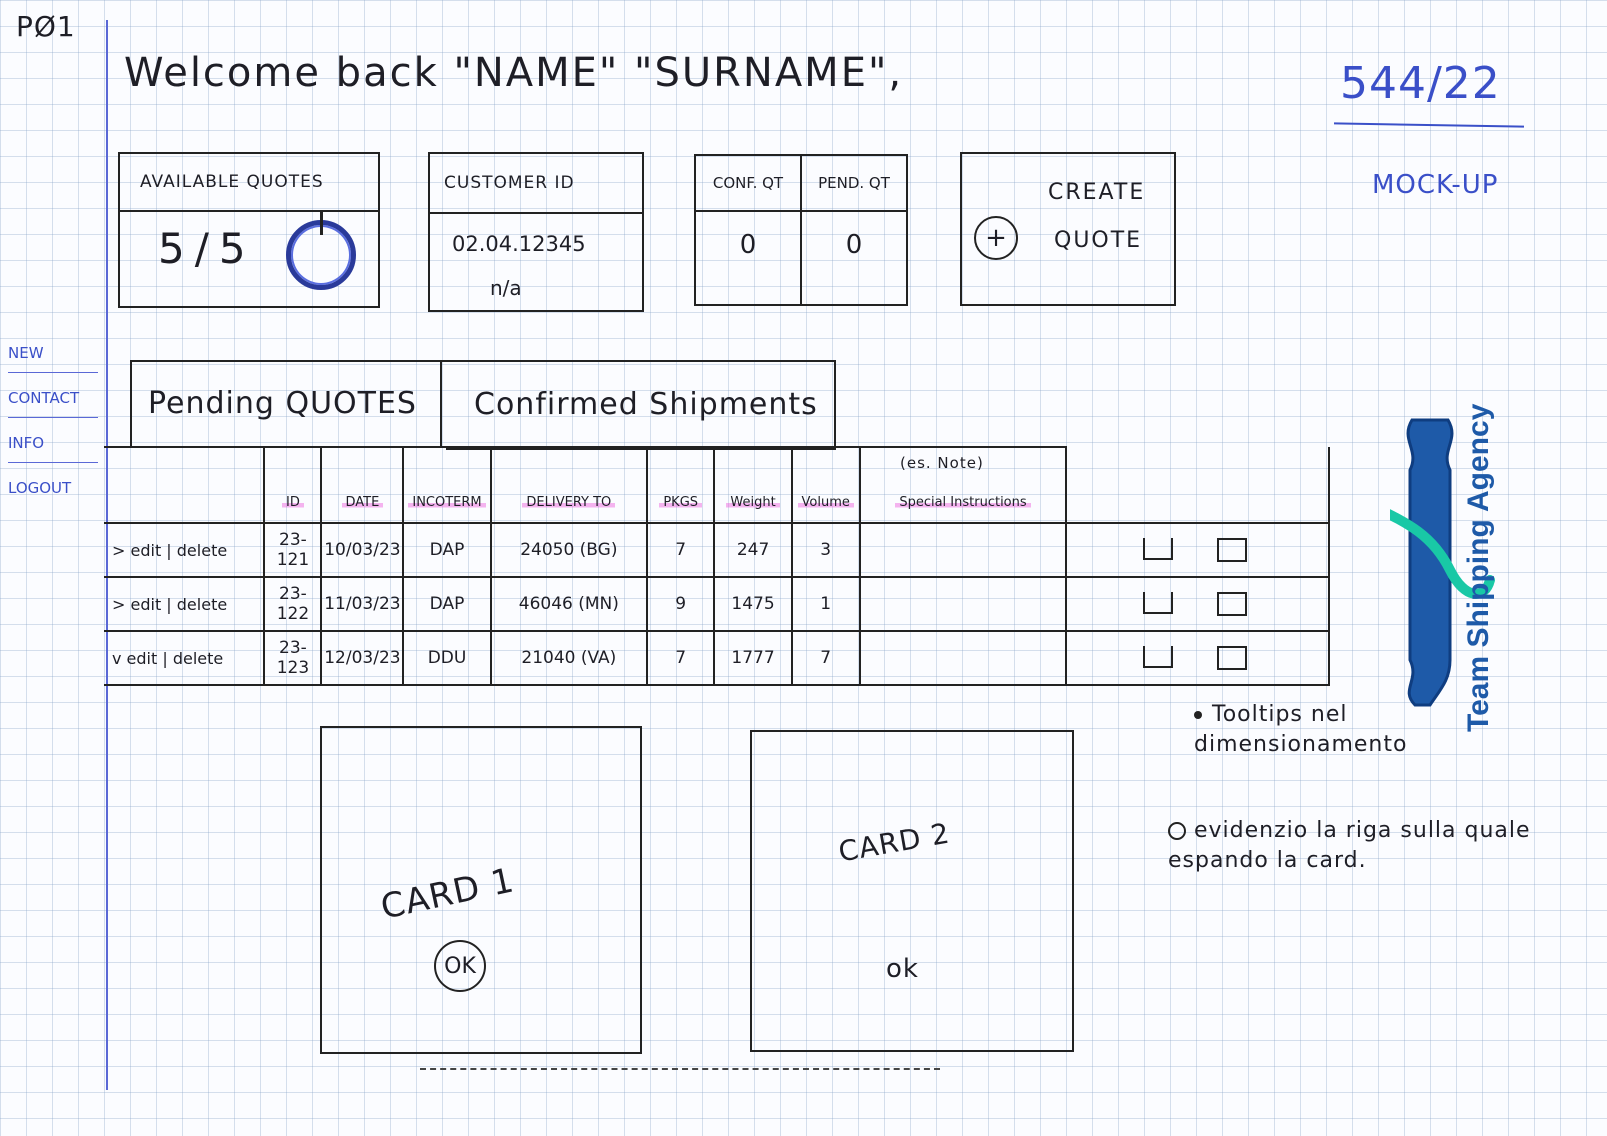 The width and height of the screenshot is (1607, 1136). Describe the element at coordinates (1429, 125) in the screenshot. I see `document-number-underline` at that location.